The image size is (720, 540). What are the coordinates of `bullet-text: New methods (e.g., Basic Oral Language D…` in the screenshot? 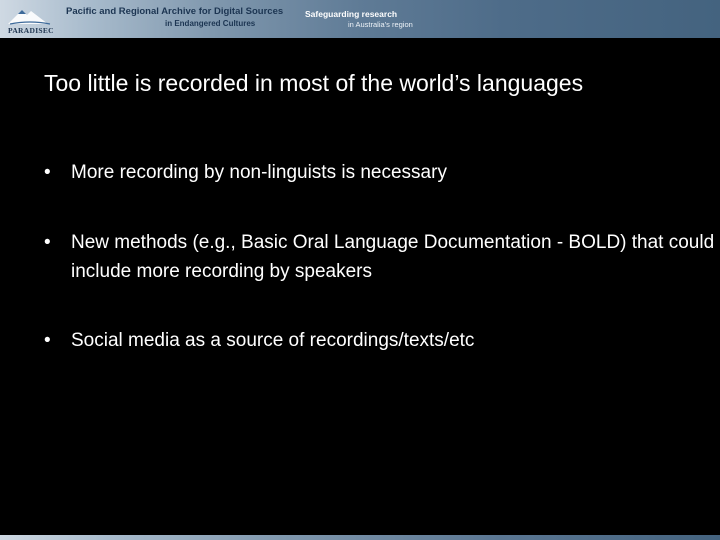 It's located at (393, 257).